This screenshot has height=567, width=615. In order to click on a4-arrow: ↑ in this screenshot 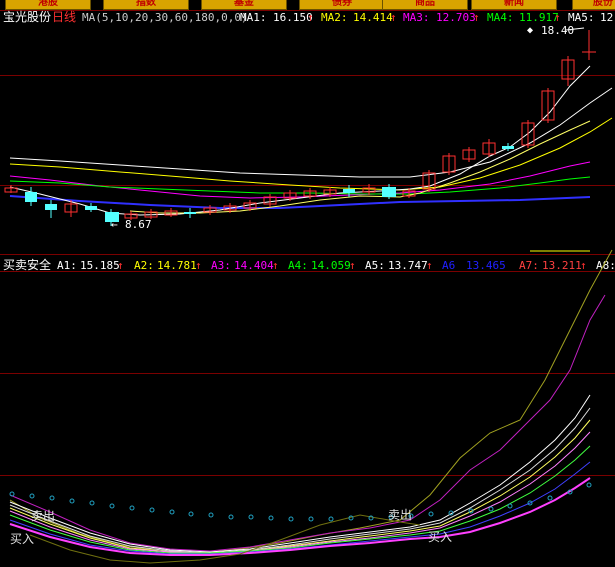, I will do `click(352, 265)`.